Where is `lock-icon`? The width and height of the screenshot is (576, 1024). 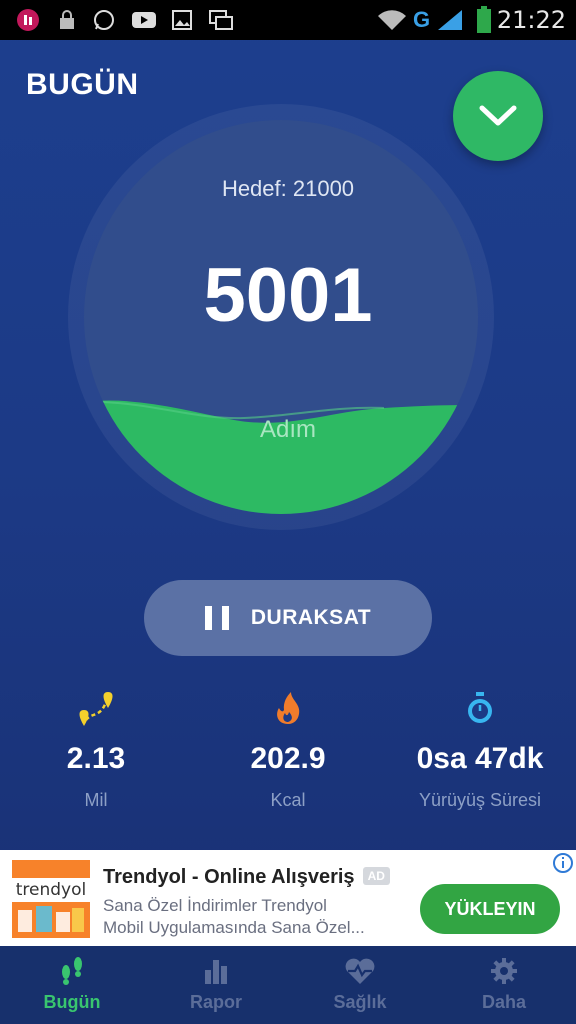
lock-icon is located at coordinates (67, 20).